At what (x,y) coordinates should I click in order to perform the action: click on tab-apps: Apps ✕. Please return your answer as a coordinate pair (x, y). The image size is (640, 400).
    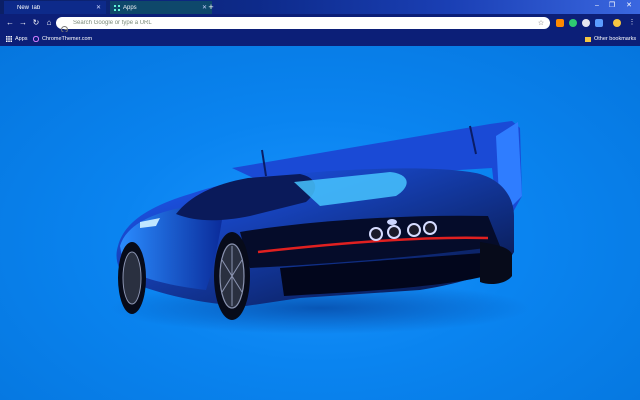
    Looking at the image, I should click on (161, 7).